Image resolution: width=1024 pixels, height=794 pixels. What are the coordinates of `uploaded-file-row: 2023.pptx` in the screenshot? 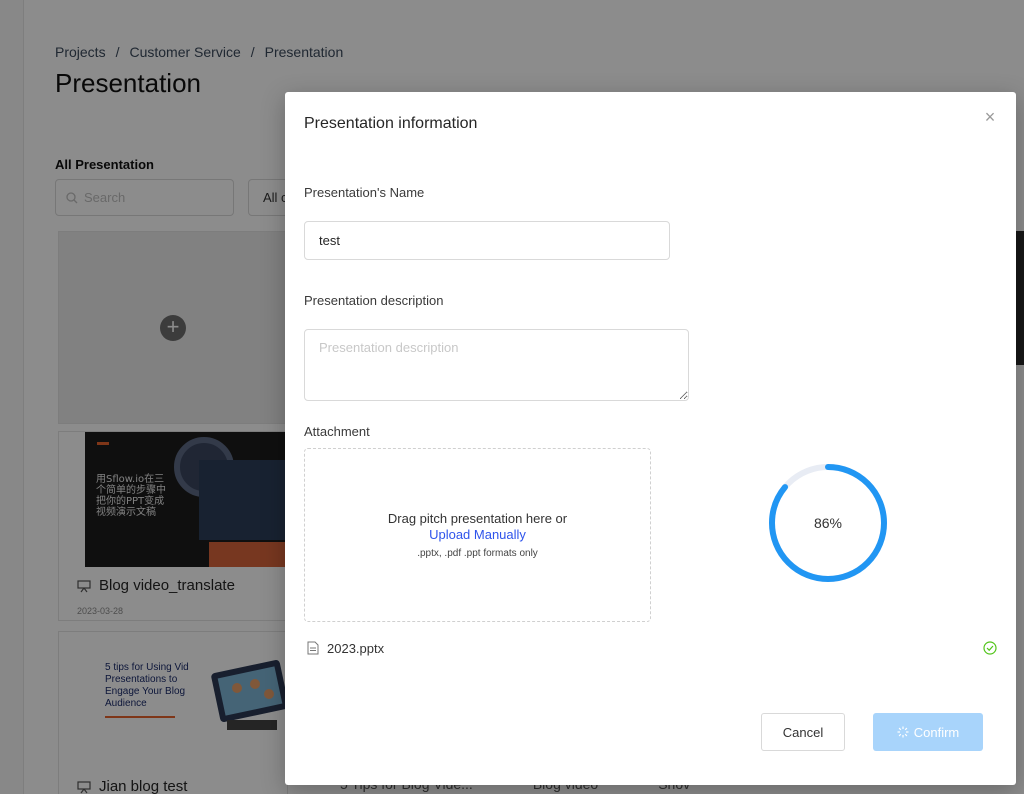 It's located at (652, 648).